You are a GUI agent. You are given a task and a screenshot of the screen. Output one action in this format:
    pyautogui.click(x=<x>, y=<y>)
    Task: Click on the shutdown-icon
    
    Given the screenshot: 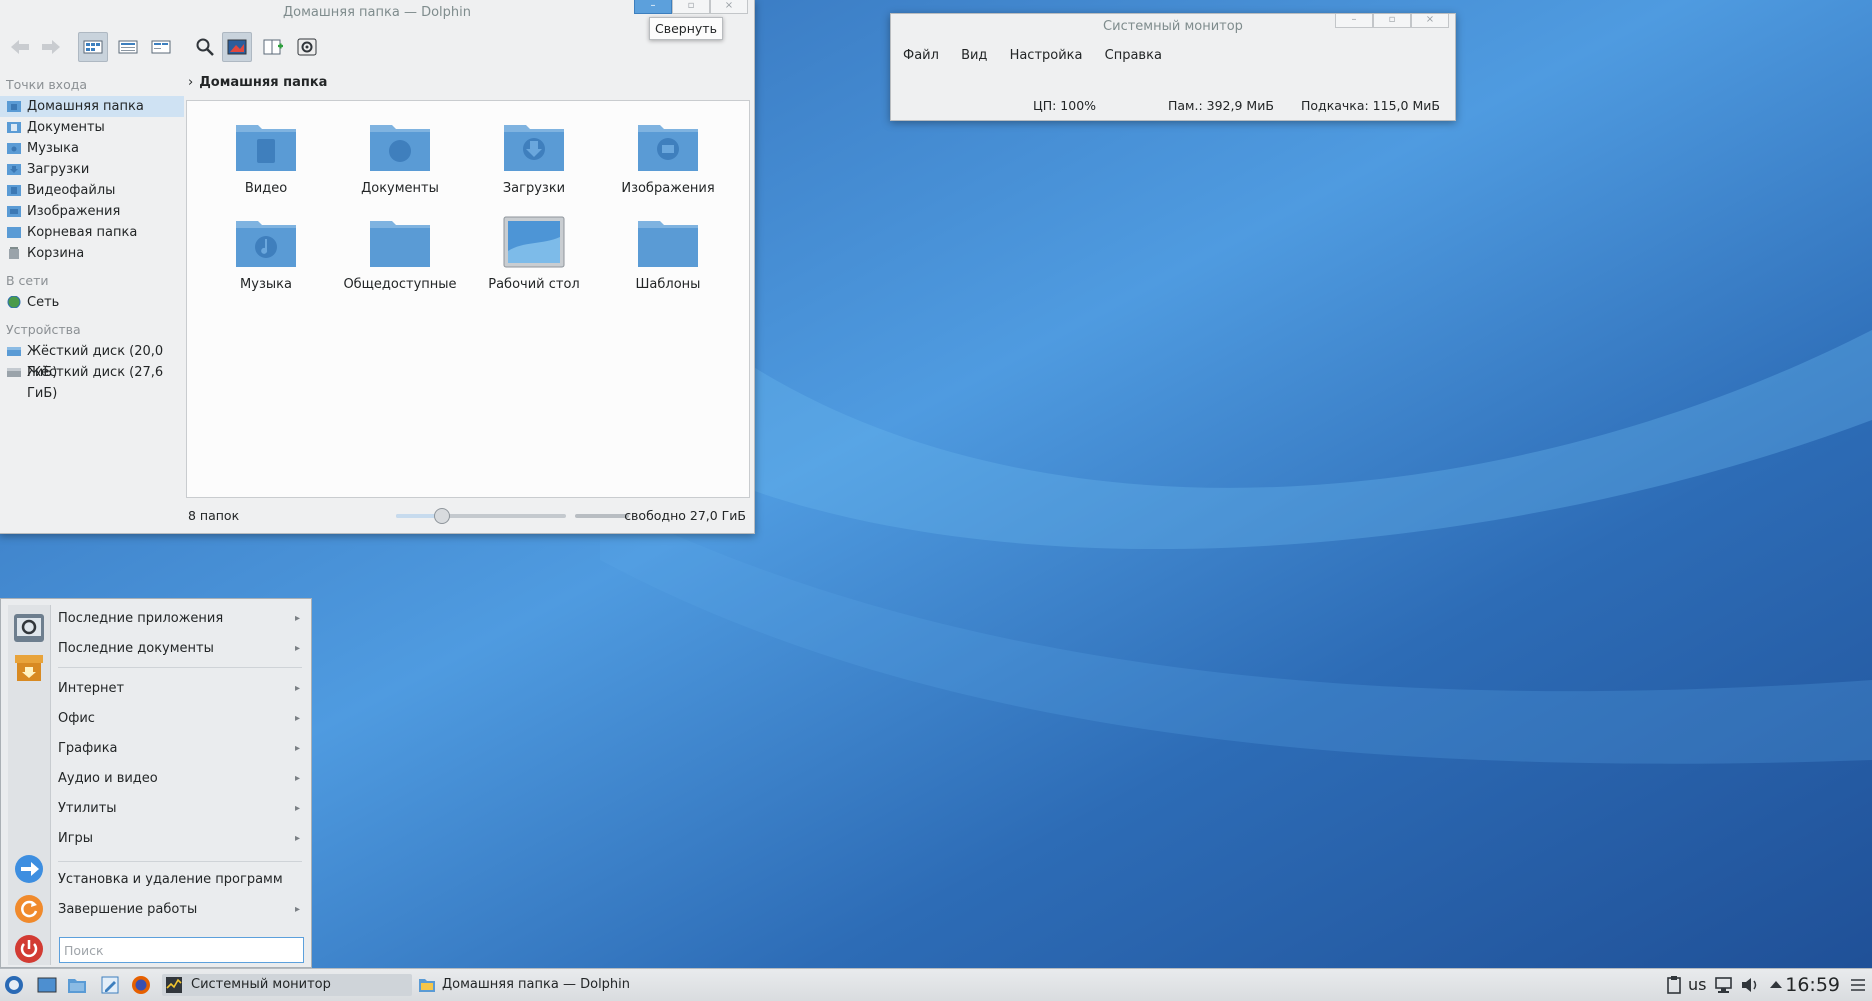 What is the action you would take?
    pyautogui.click(x=29, y=949)
    